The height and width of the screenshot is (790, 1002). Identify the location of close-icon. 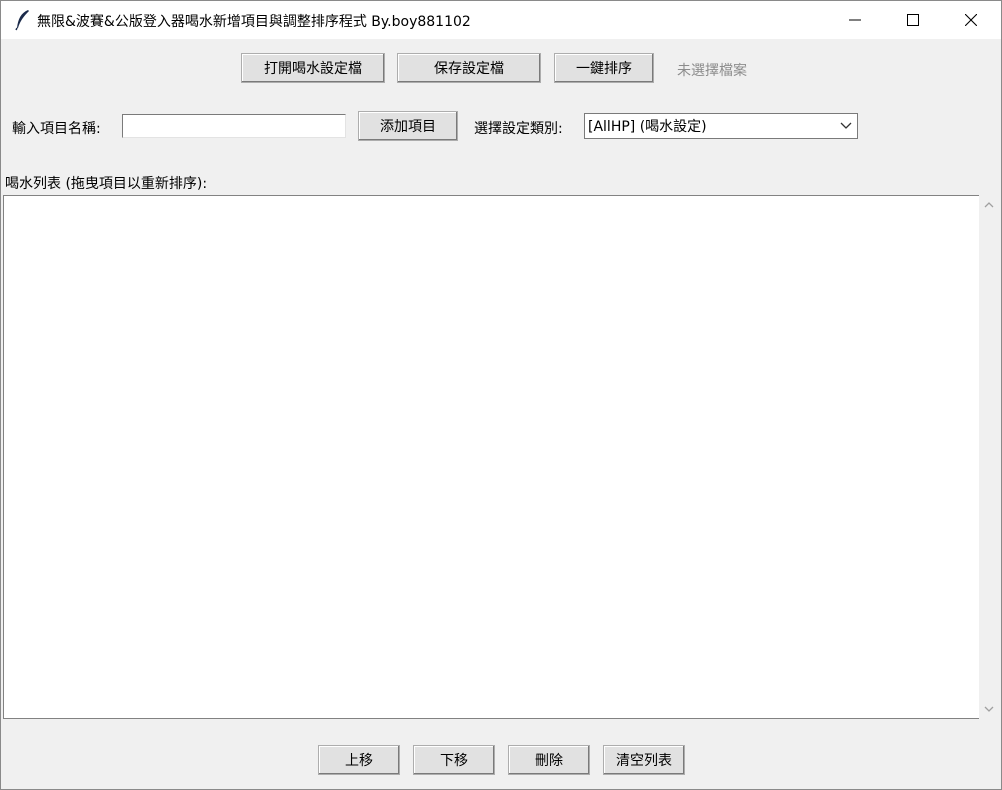
(971, 20).